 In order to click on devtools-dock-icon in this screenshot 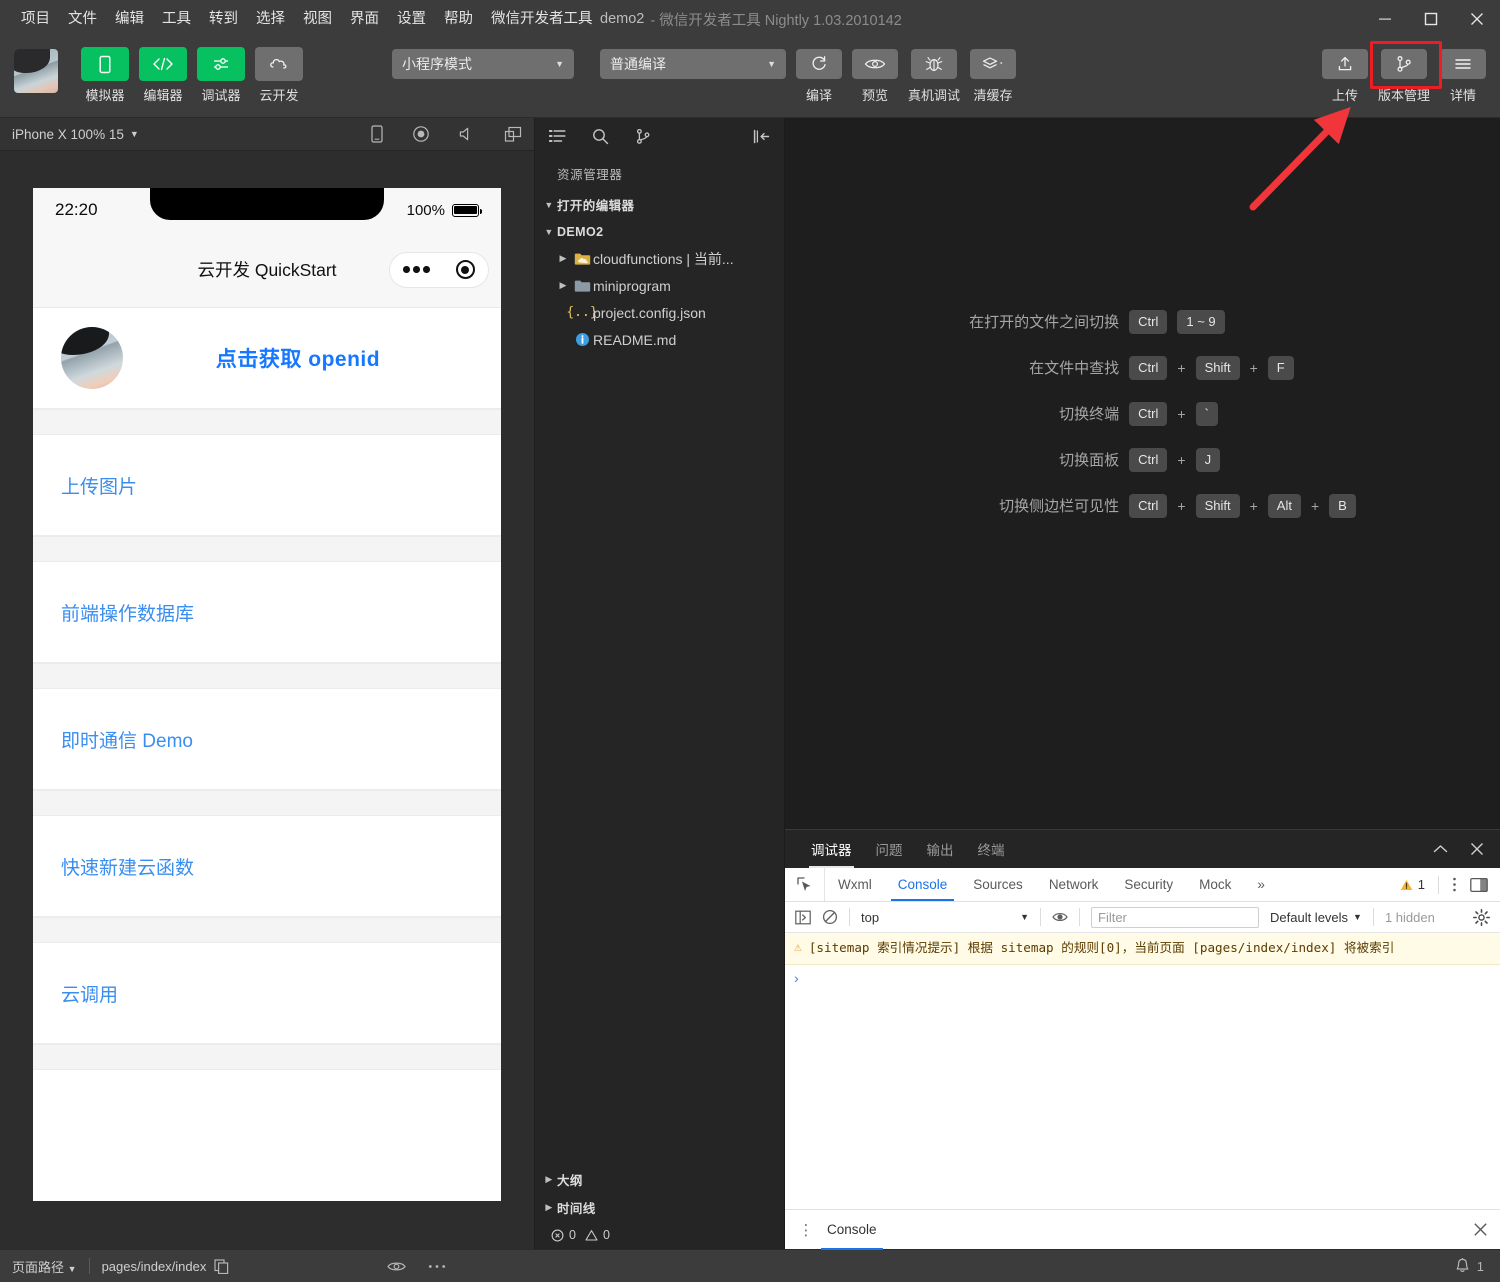, I will do `click(1479, 885)`.